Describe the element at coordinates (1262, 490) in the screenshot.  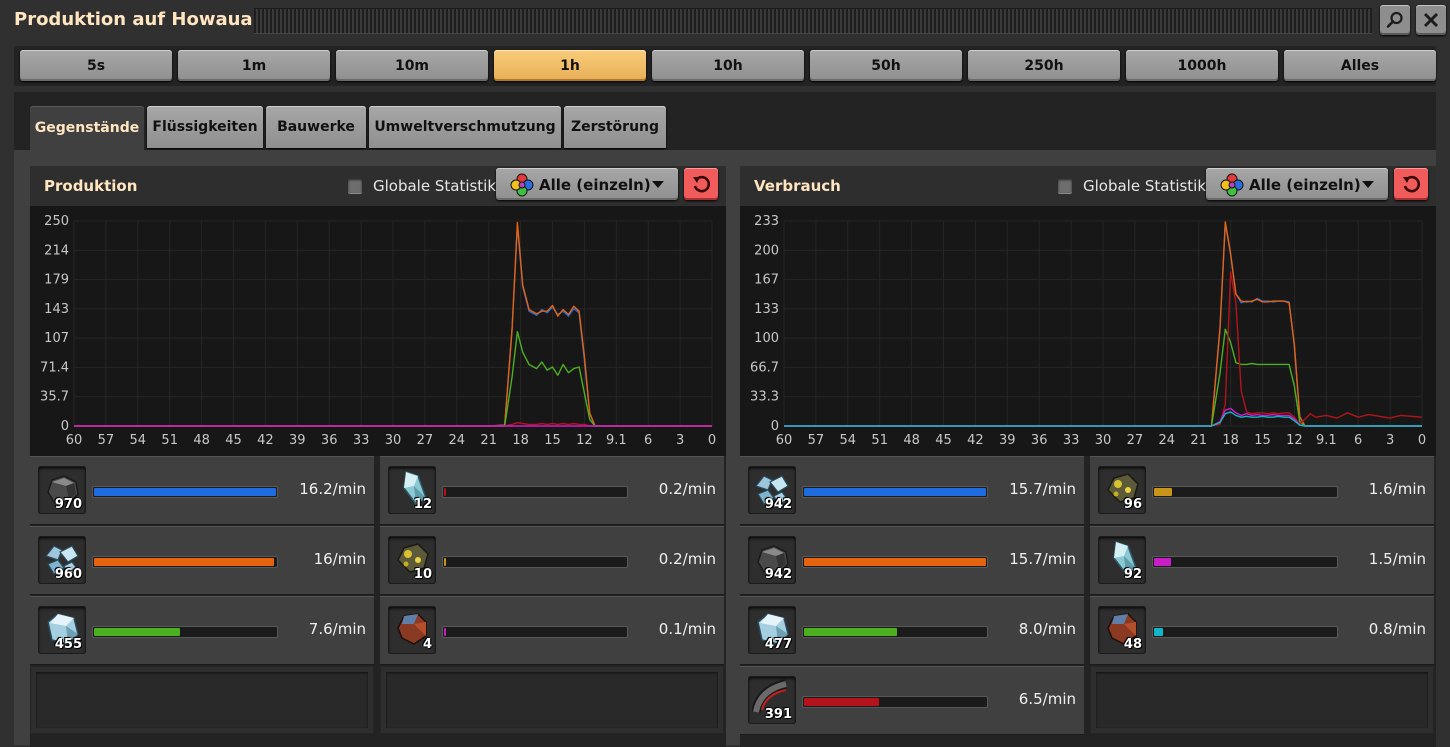
I see `list-item: 96 1.6/min` at that location.